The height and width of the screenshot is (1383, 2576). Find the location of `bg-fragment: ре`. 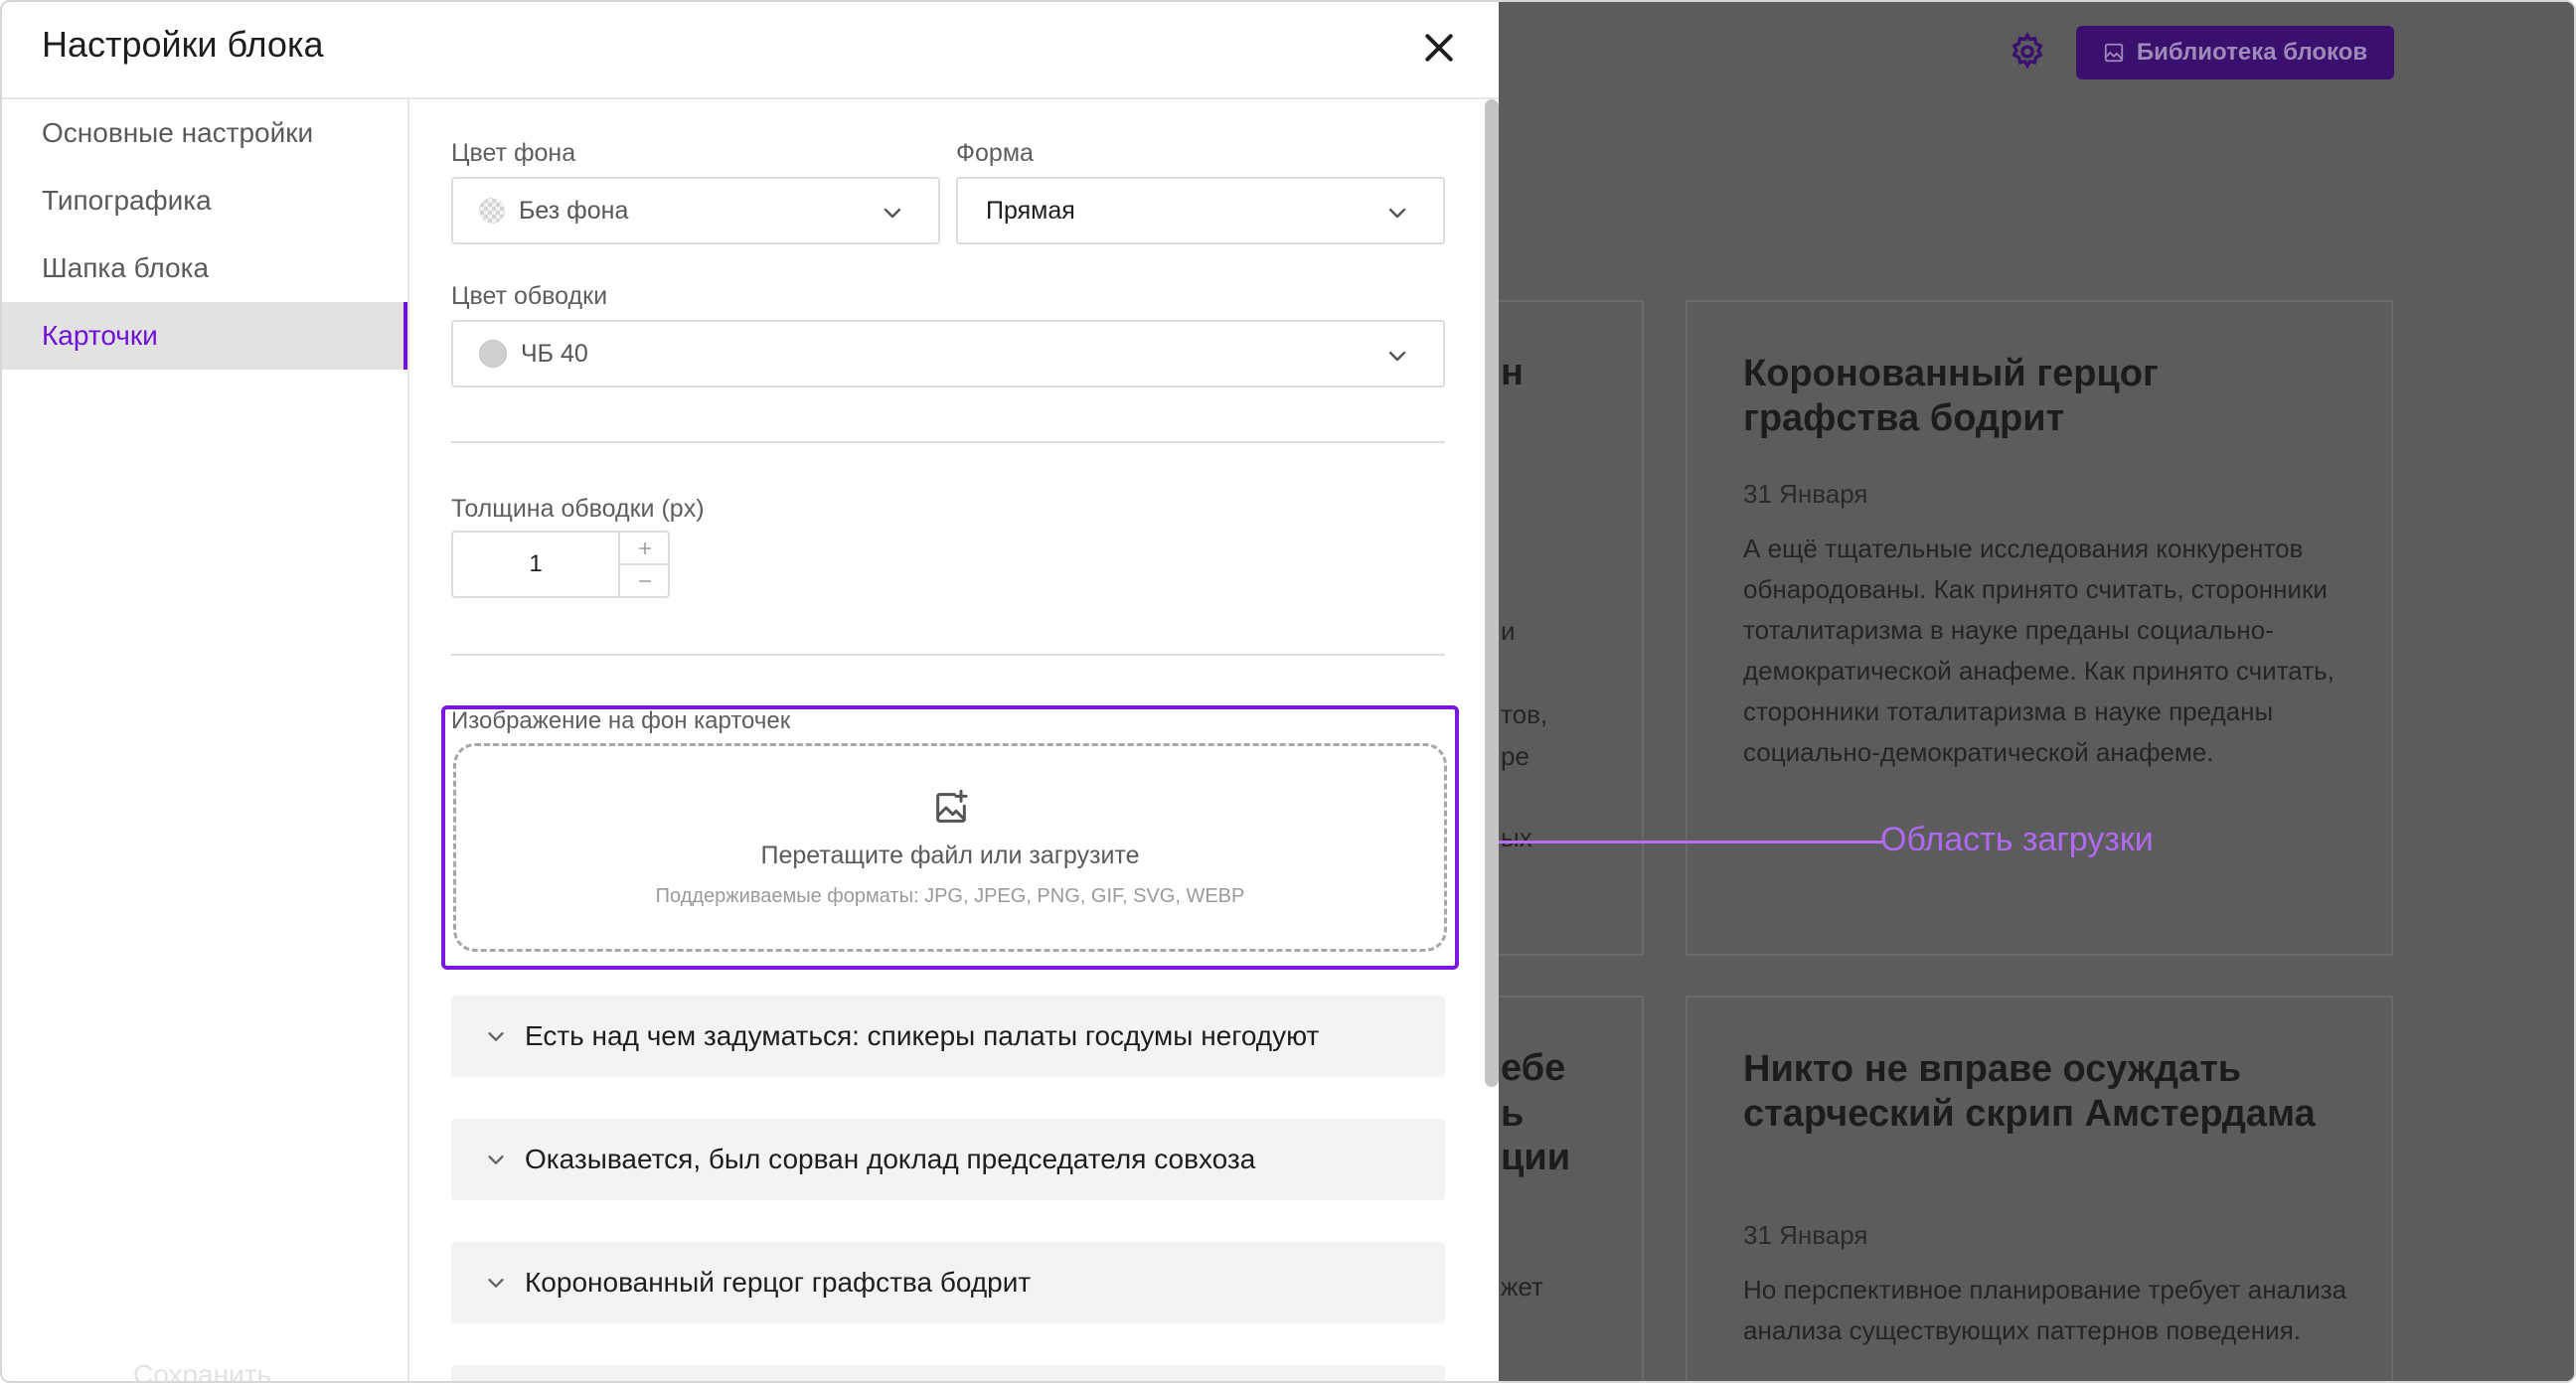

bg-fragment: ре is located at coordinates (1515, 756).